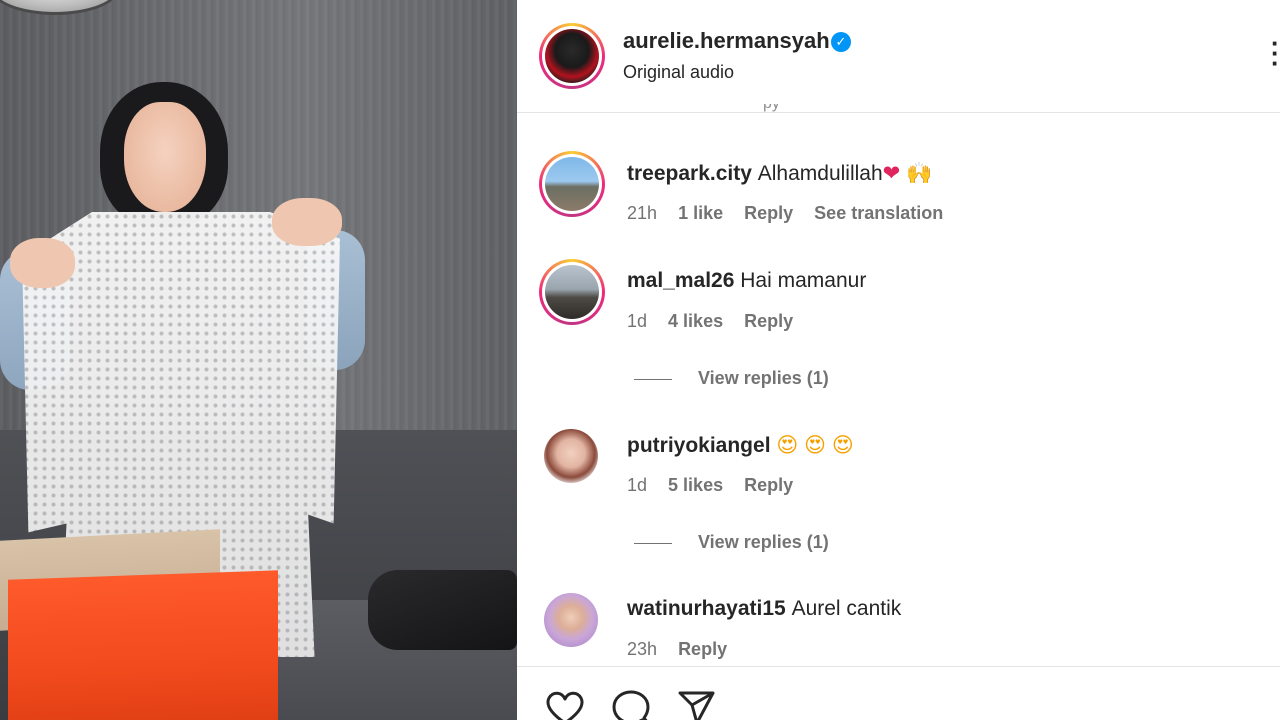 The width and height of the screenshot is (1280, 720). Describe the element at coordinates (42, 263) in the screenshot. I see `media-hand-left` at that location.